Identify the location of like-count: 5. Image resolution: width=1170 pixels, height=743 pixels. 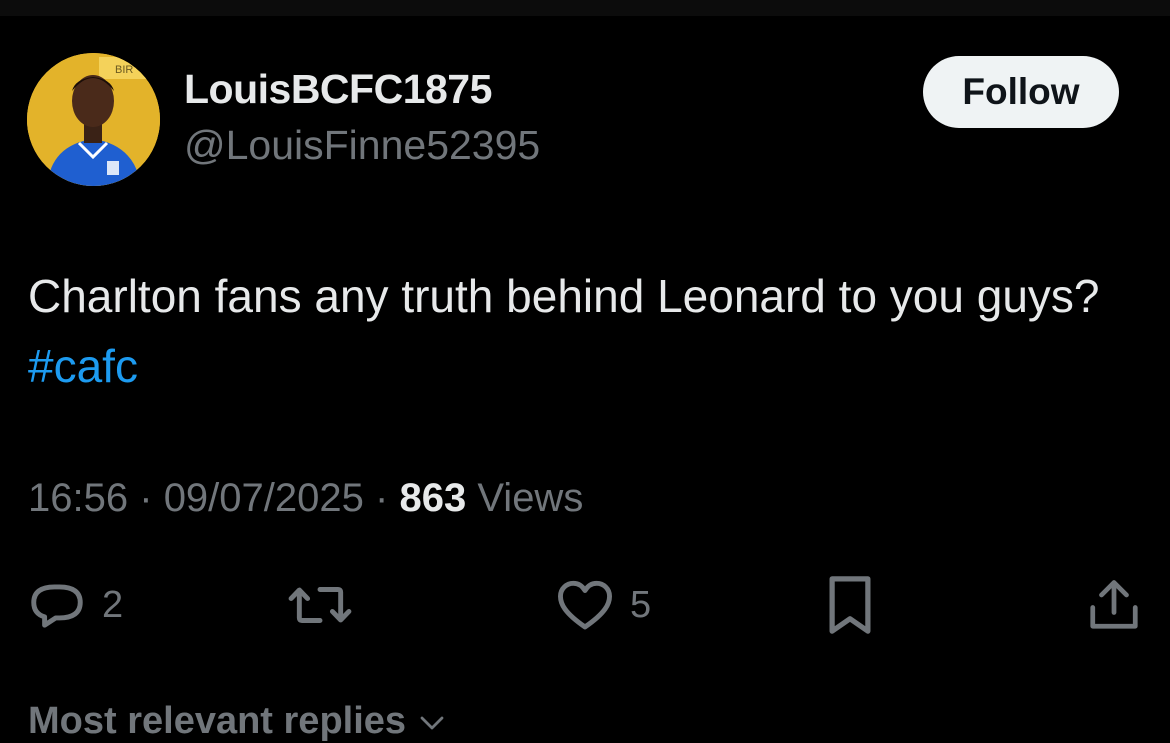
(641, 604).